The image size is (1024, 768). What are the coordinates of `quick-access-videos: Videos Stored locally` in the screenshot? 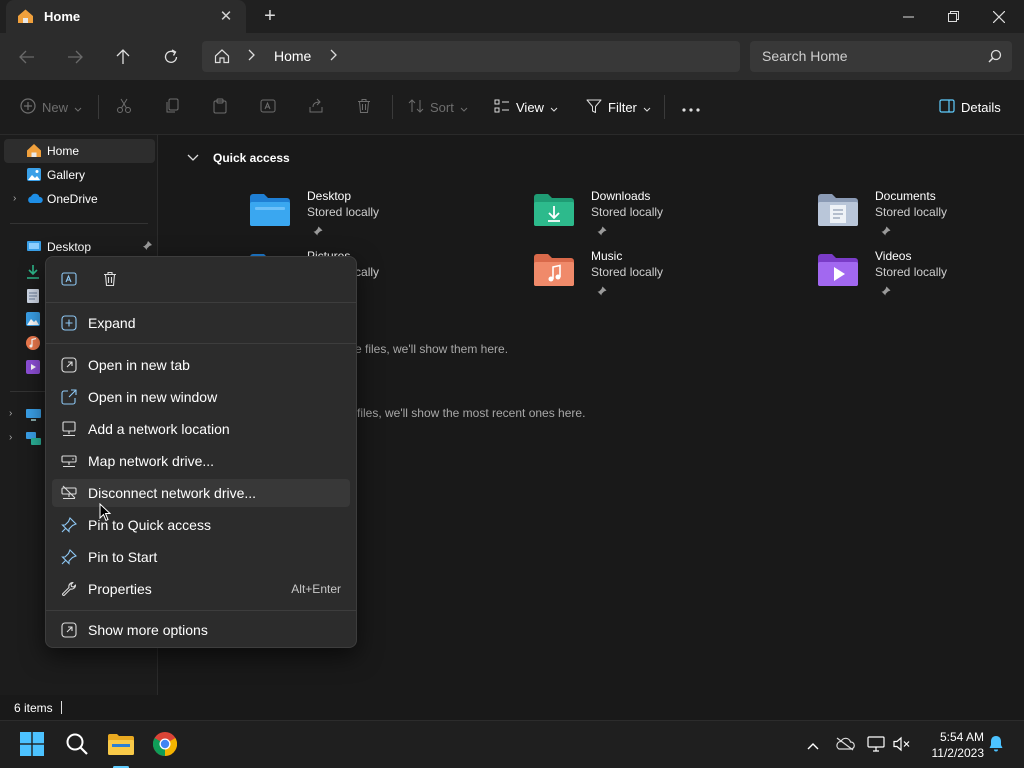 It's located at (920, 275).